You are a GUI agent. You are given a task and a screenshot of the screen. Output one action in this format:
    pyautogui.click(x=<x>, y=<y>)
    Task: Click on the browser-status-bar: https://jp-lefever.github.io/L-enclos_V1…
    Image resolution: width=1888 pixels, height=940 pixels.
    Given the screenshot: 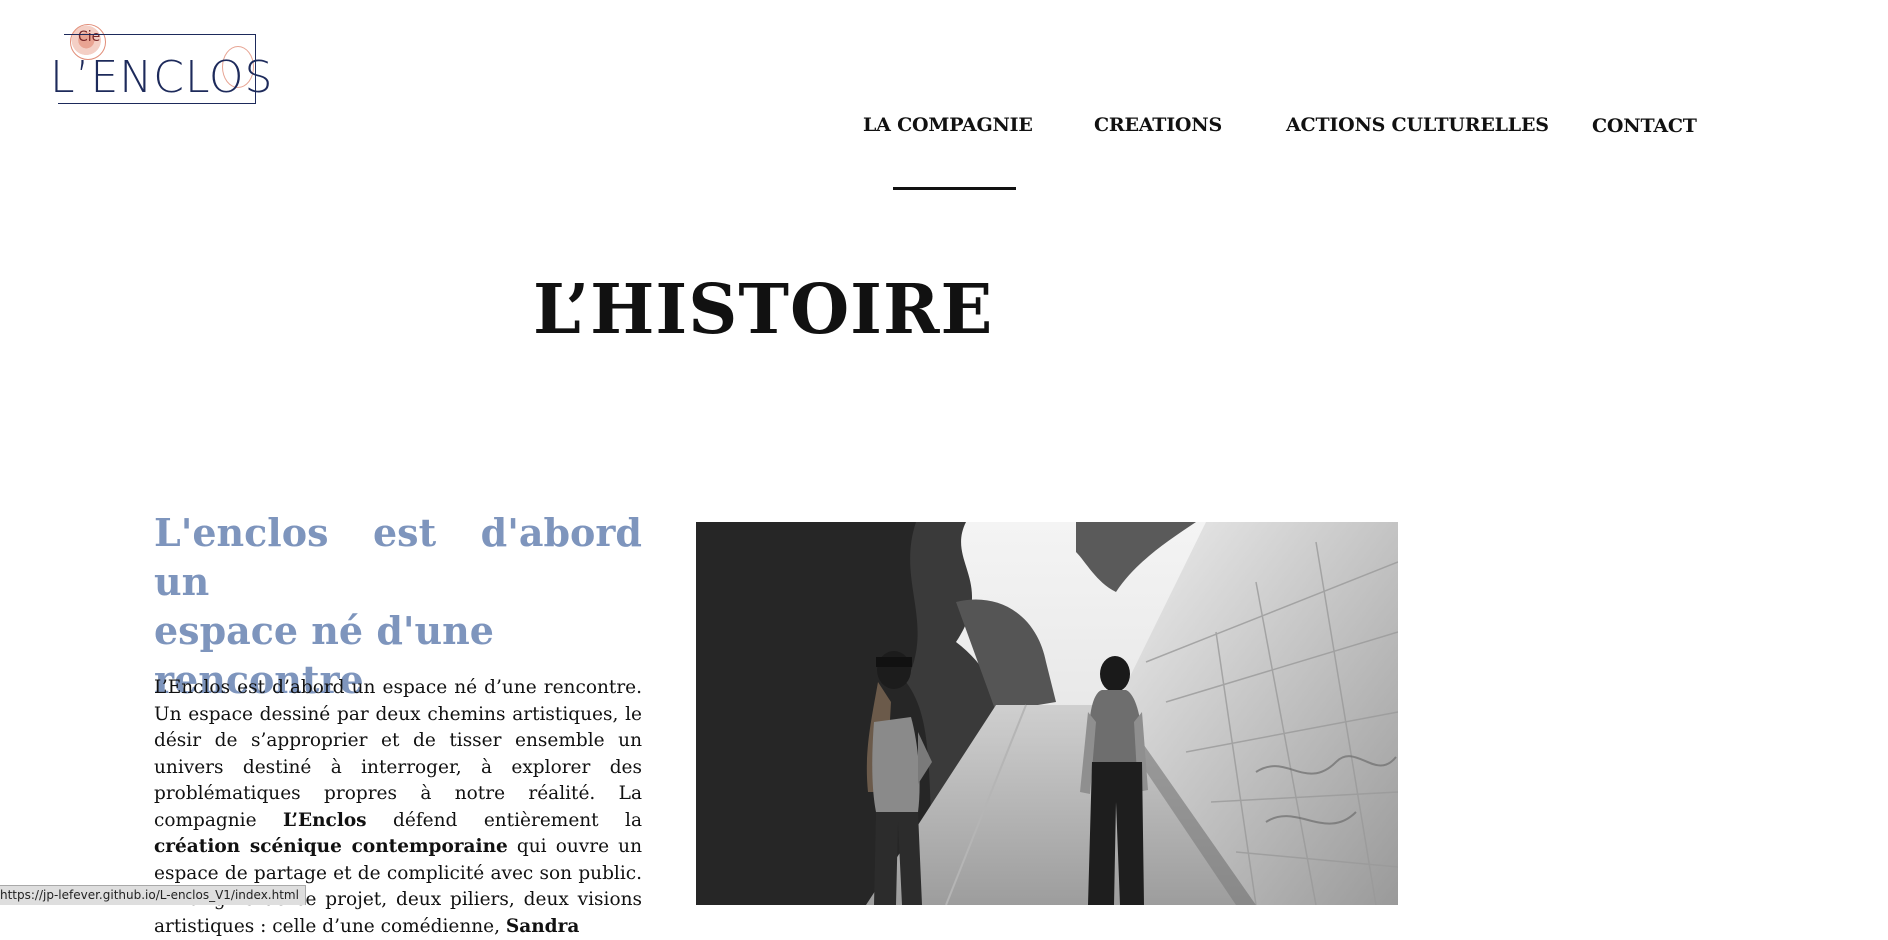 What is the action you would take?
    pyautogui.click(x=153, y=895)
    